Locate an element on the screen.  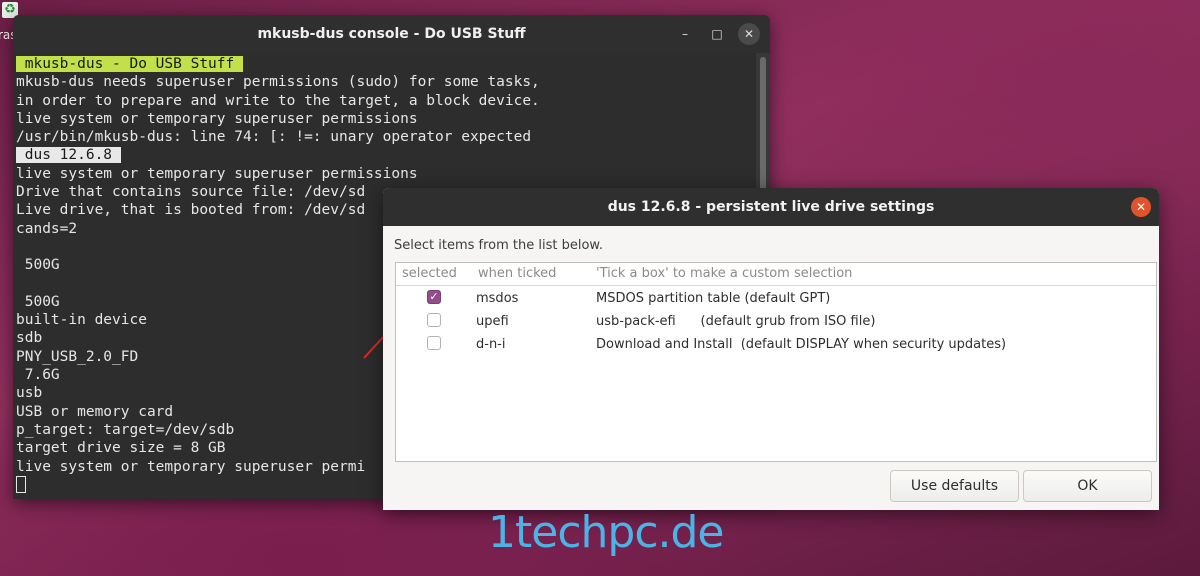
terminal-cursor is located at coordinates (21, 484).